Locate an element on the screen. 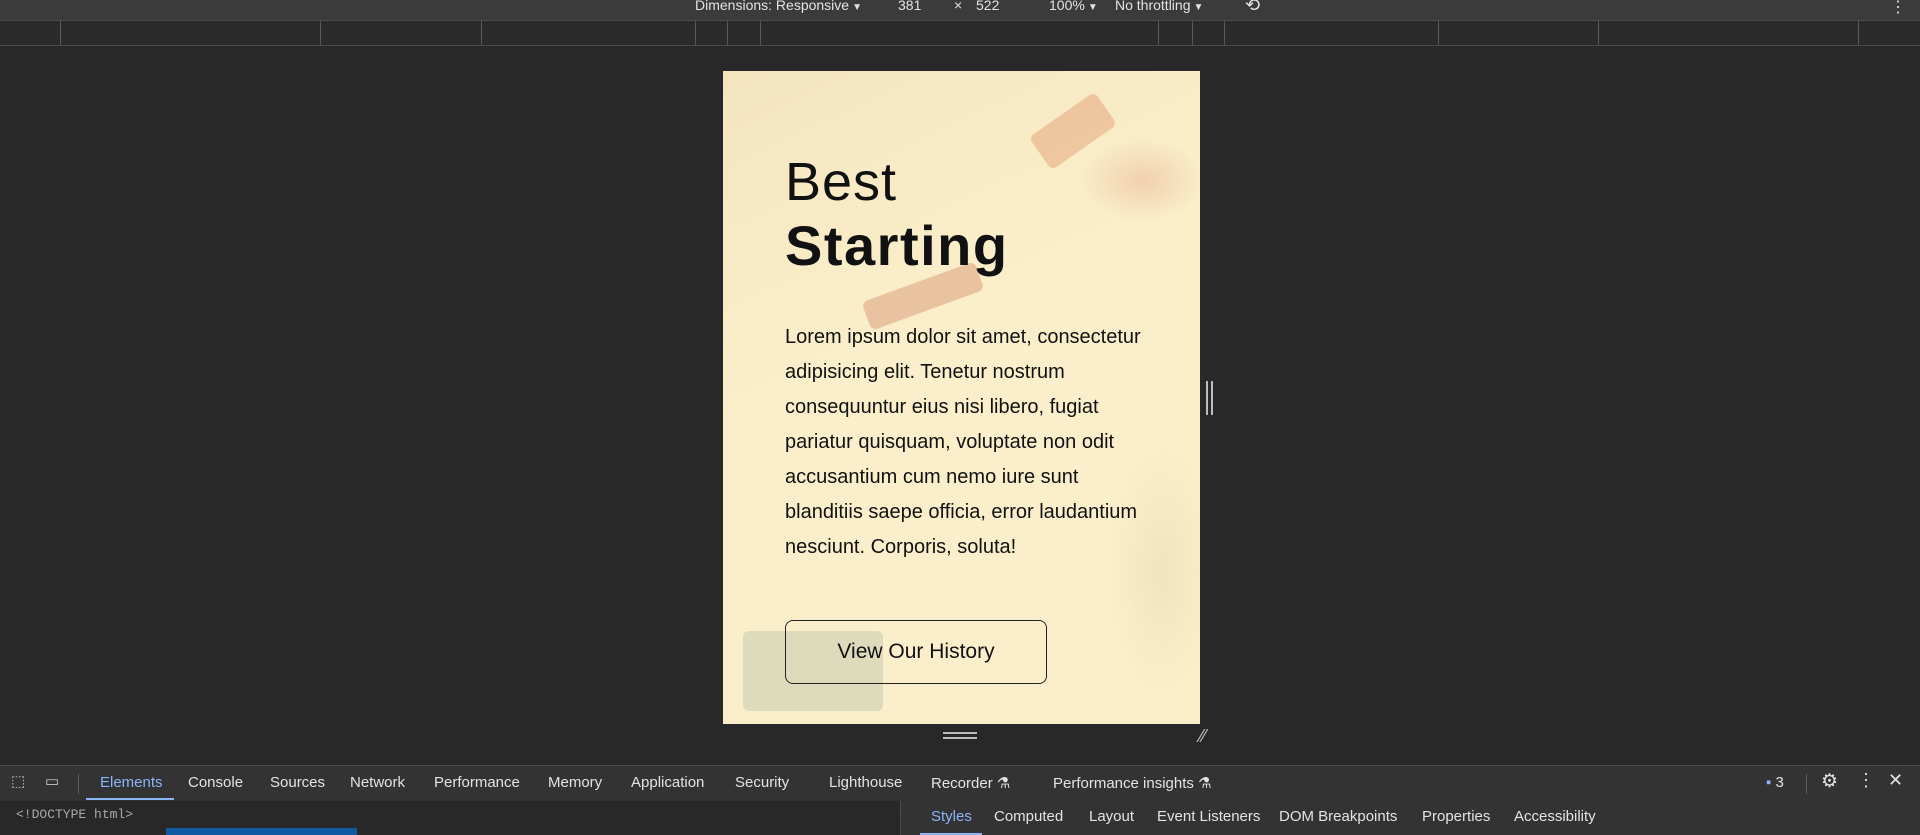 The width and height of the screenshot is (1920, 835). inspect-element-icon: ⬚ is located at coordinates (22, 783).